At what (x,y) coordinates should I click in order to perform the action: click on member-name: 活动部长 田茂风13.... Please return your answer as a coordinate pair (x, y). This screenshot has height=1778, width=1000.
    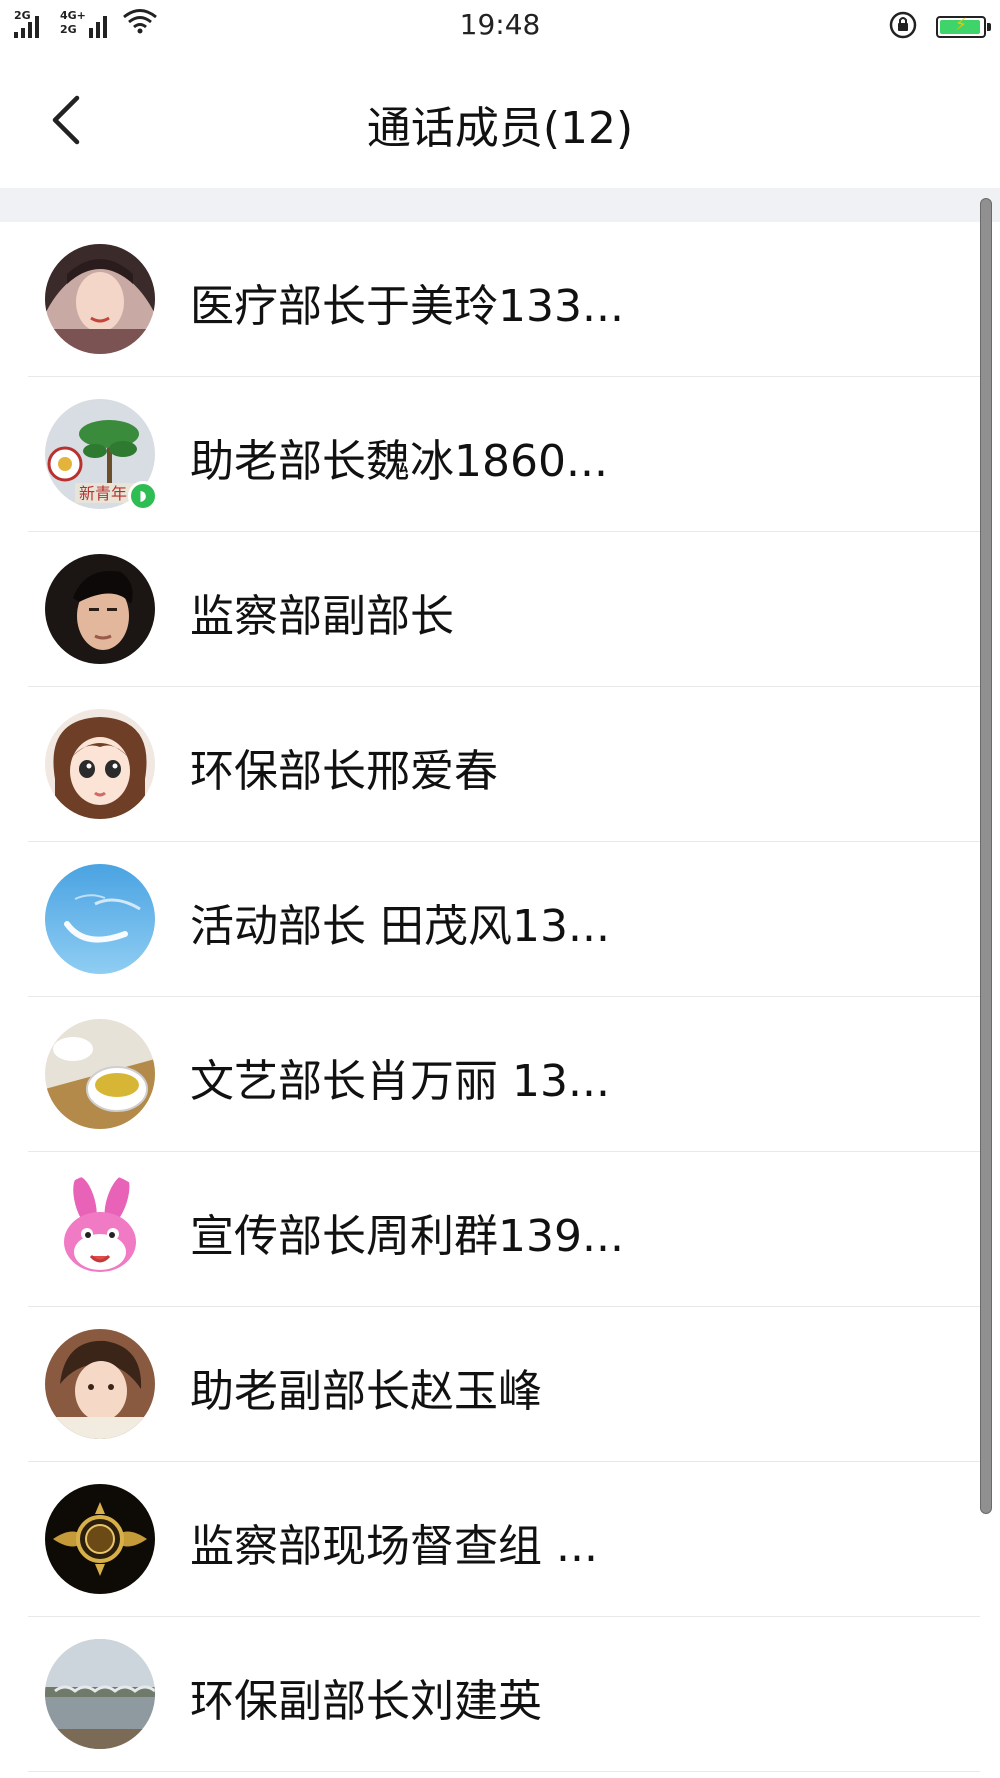
    Looking at the image, I should click on (400, 926).